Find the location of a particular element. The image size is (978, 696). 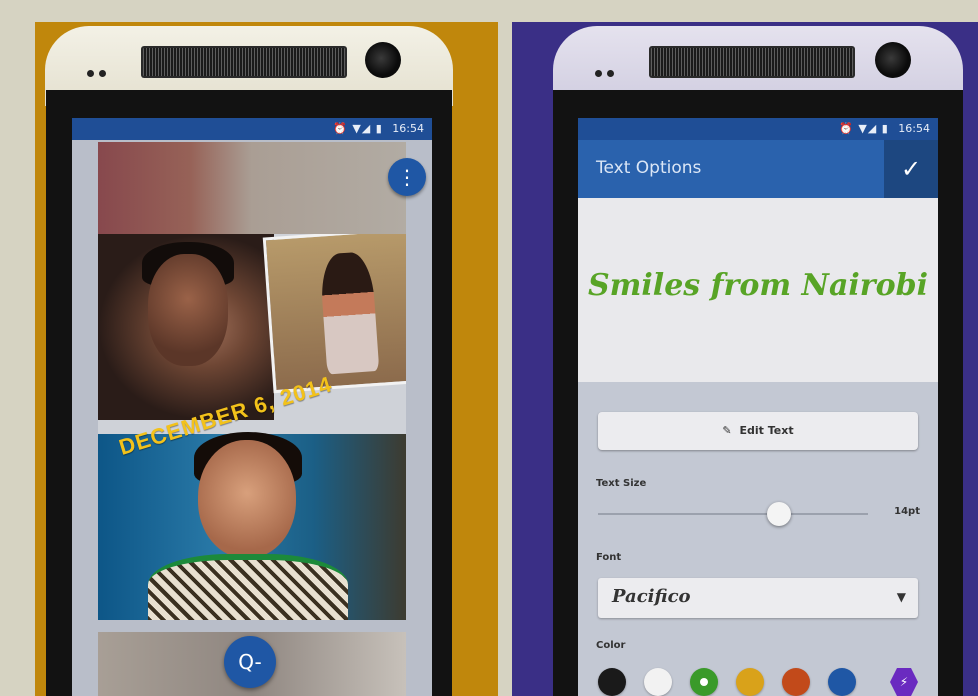

text-size-label: Text Size is located at coordinates (621, 483).